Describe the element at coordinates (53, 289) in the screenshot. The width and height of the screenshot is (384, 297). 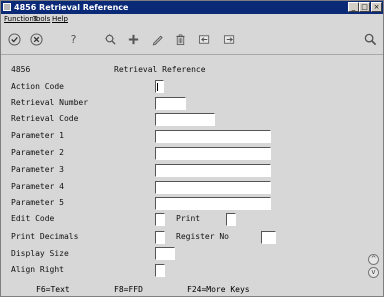
I see `fkey-f6: F6=Text` at that location.